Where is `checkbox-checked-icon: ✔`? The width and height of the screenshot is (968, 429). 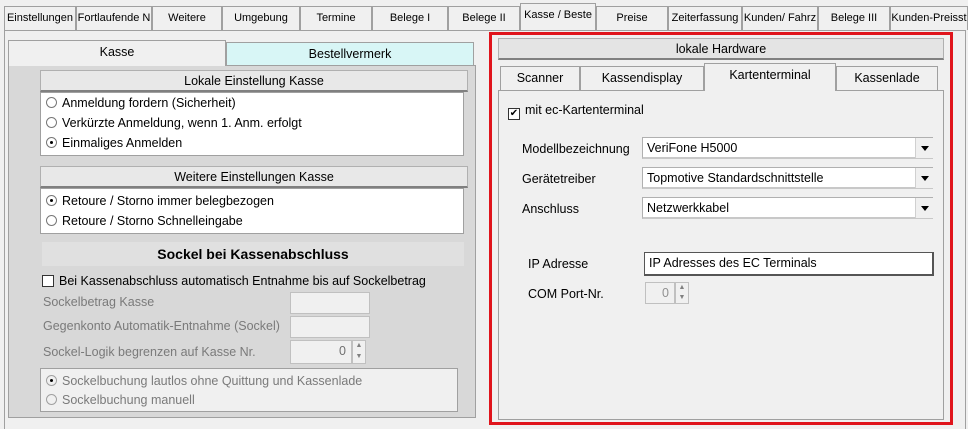
checkbox-checked-icon: ✔ is located at coordinates (514, 114).